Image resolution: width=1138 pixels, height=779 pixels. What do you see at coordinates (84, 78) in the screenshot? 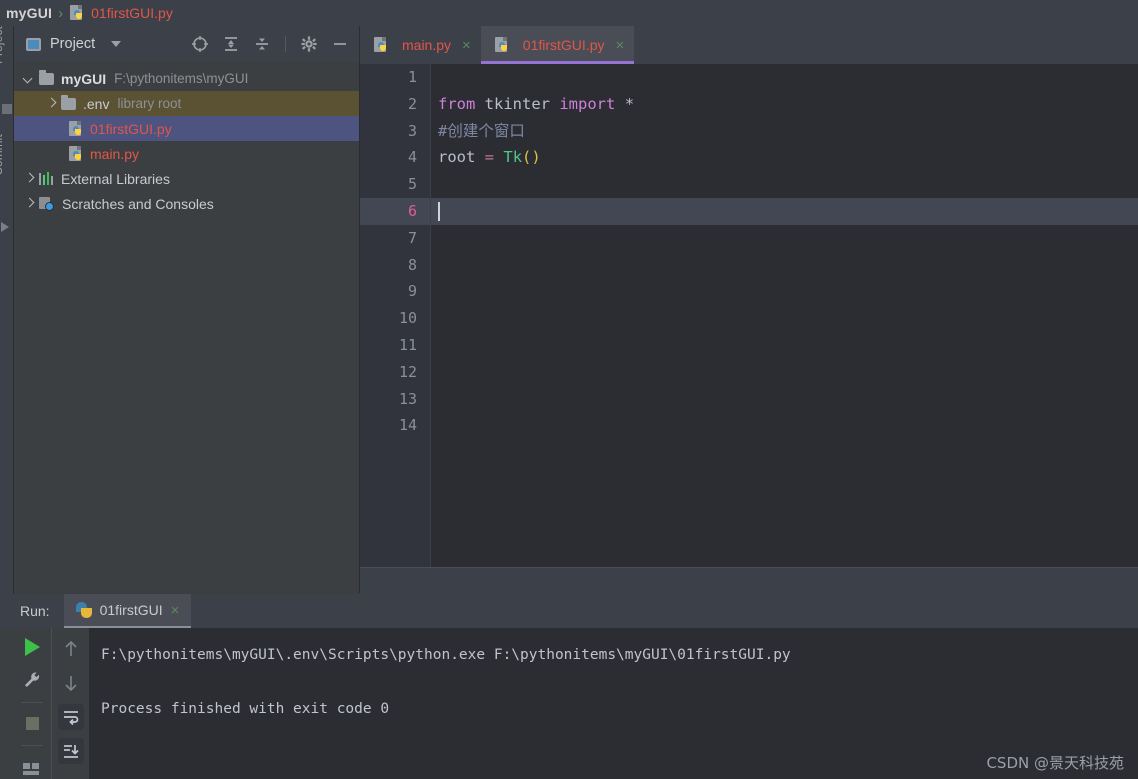
I see `tree-node-label: myGUI` at bounding box center [84, 78].